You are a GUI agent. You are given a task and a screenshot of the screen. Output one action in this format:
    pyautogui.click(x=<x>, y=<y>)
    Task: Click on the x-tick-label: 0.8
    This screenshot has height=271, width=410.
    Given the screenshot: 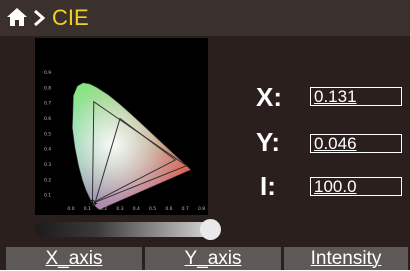 What is the action you would take?
    pyautogui.click(x=201, y=209)
    